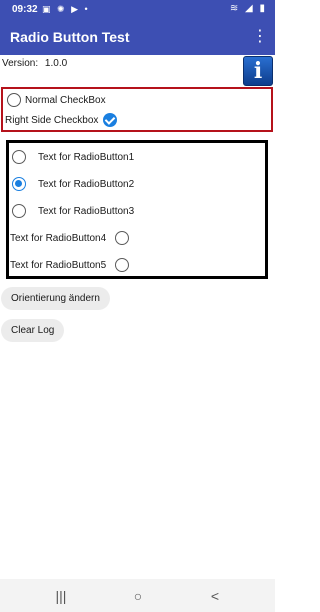 This screenshot has height=612, width=320. I want to click on version-row: Version: 1.0.0, so click(34, 63).